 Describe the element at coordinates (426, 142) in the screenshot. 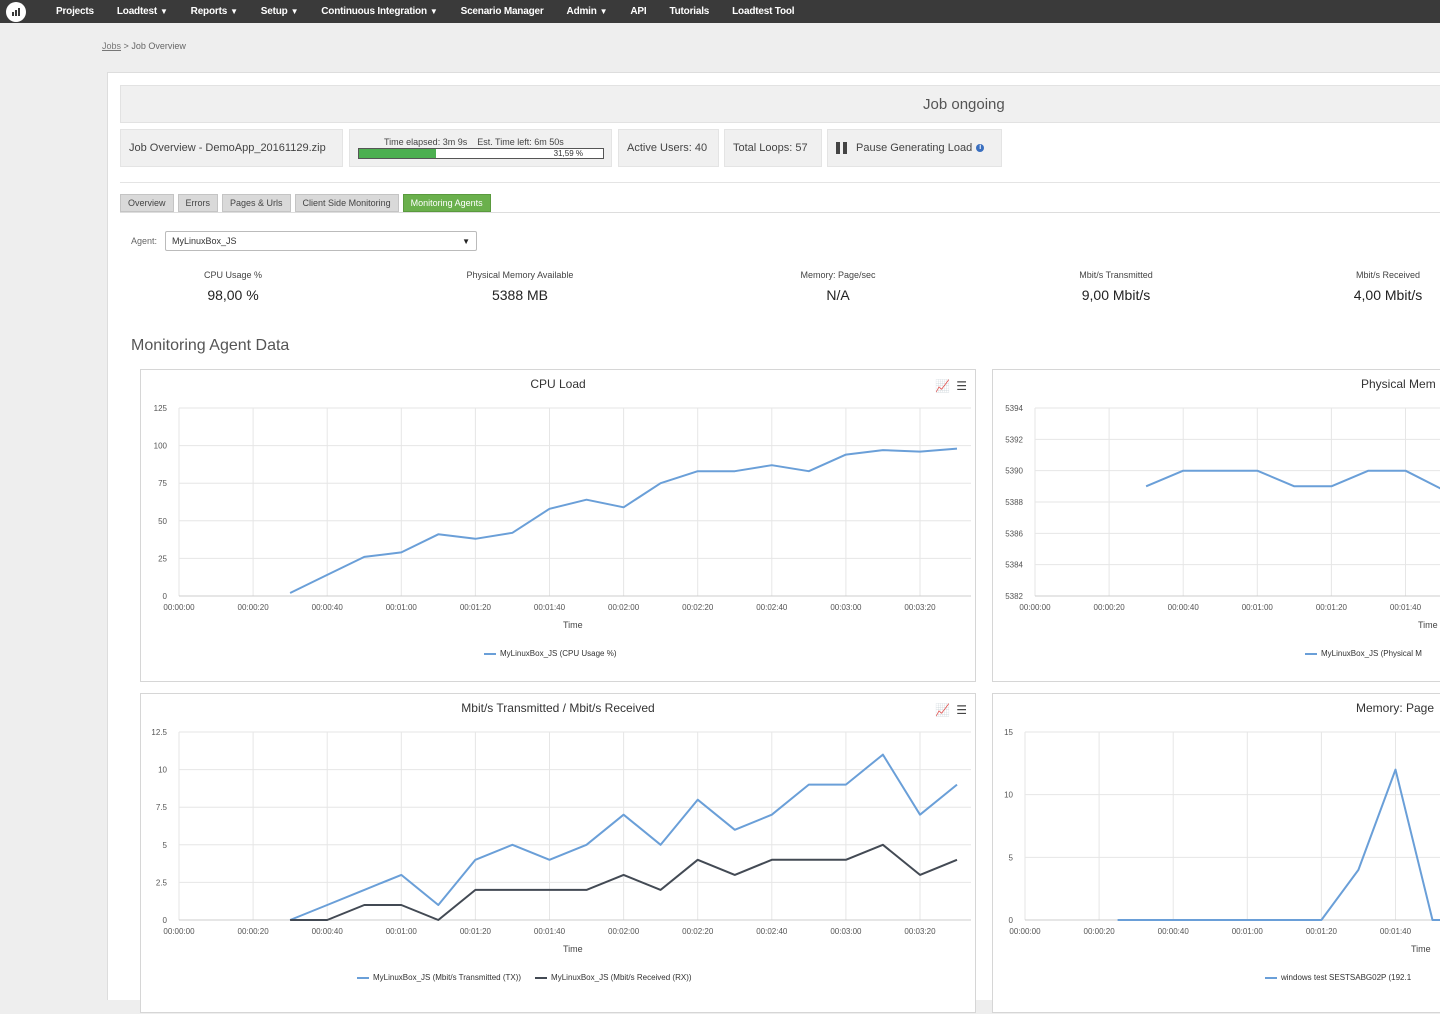

I see `time-elapsed: Time elapsed: 3m 9s` at that location.